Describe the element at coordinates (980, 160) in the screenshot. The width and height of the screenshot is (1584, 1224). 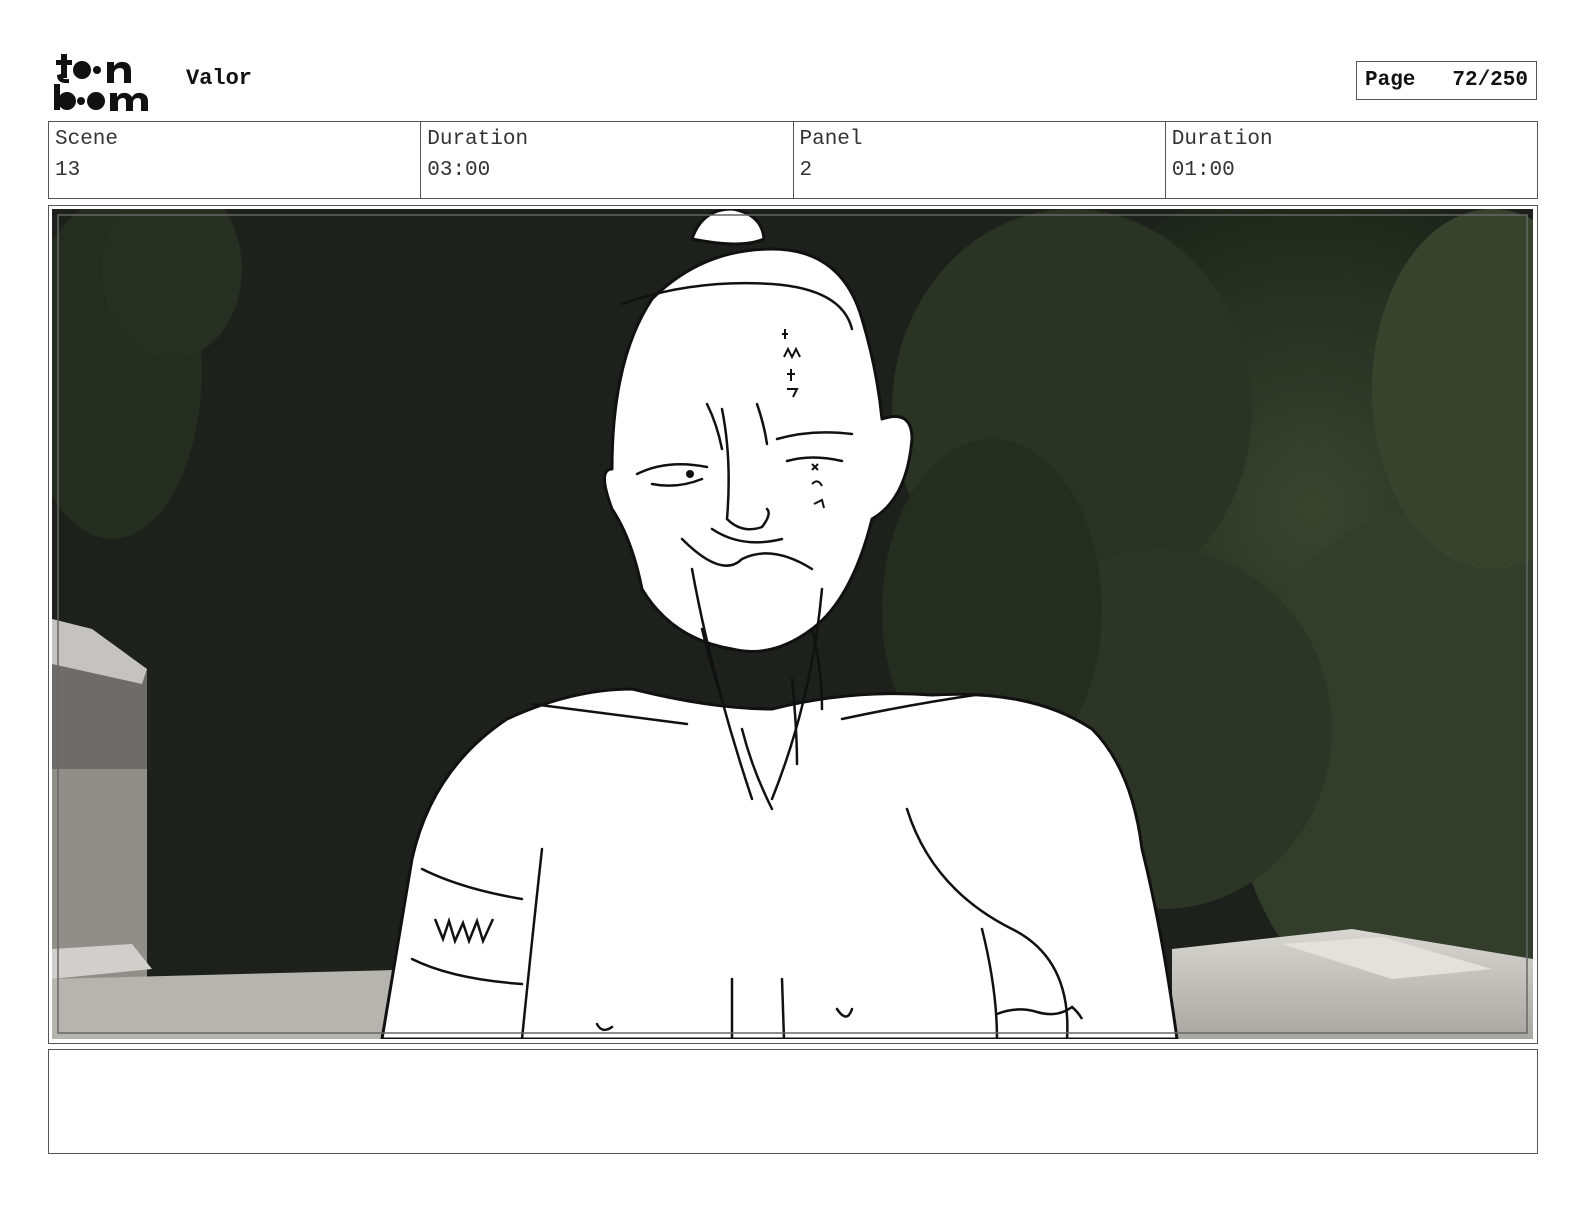
I see `panel-cell: Panel 2` at that location.